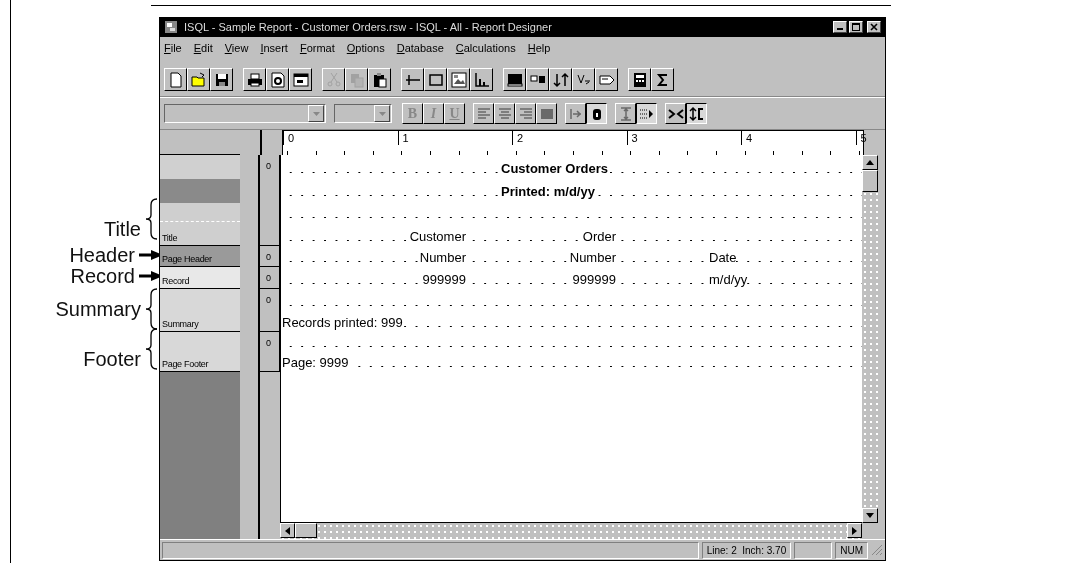 This screenshot has height=563, width=1070. I want to click on menu-item: Edit, so click(203, 48).